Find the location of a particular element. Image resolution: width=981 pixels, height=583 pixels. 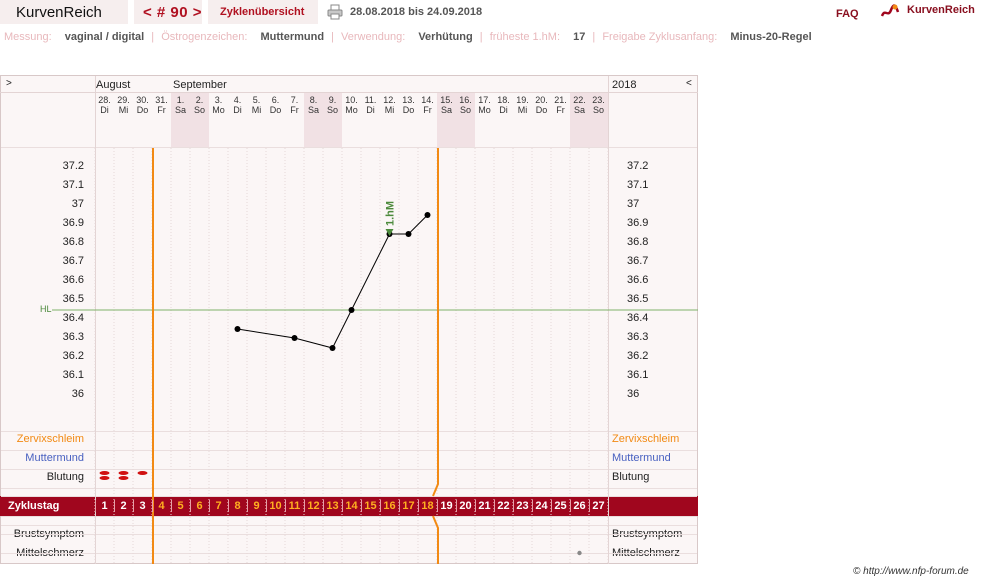

cycle-day-number: 7 is located at coordinates (218, 506).